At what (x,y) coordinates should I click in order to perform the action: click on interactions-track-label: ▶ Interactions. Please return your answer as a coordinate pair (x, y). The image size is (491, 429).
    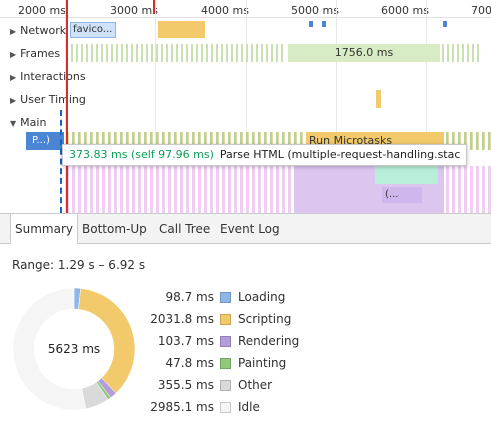
    Looking at the image, I should click on (48, 76).